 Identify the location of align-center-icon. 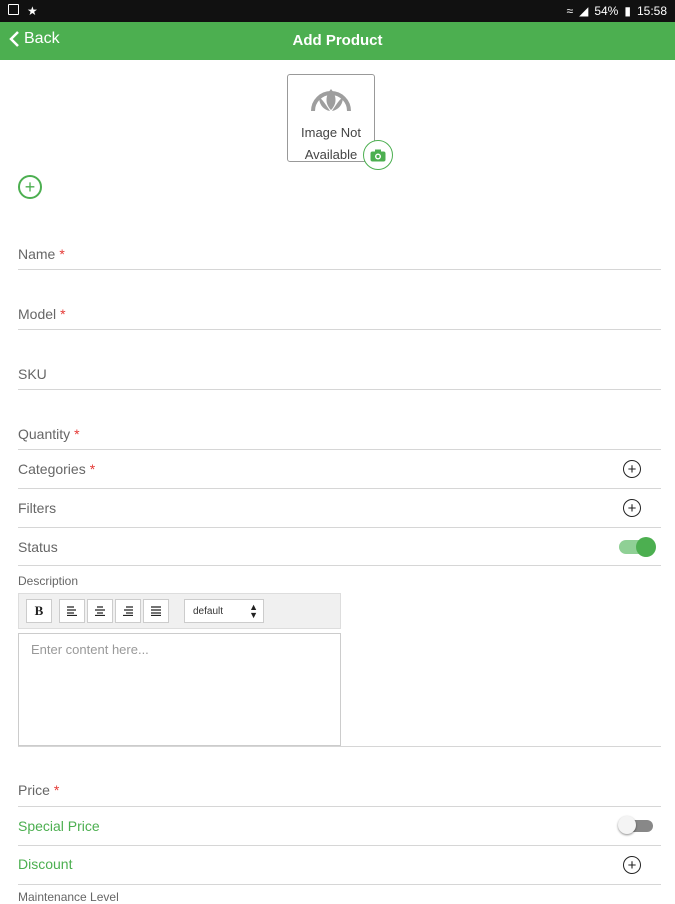
(100, 611).